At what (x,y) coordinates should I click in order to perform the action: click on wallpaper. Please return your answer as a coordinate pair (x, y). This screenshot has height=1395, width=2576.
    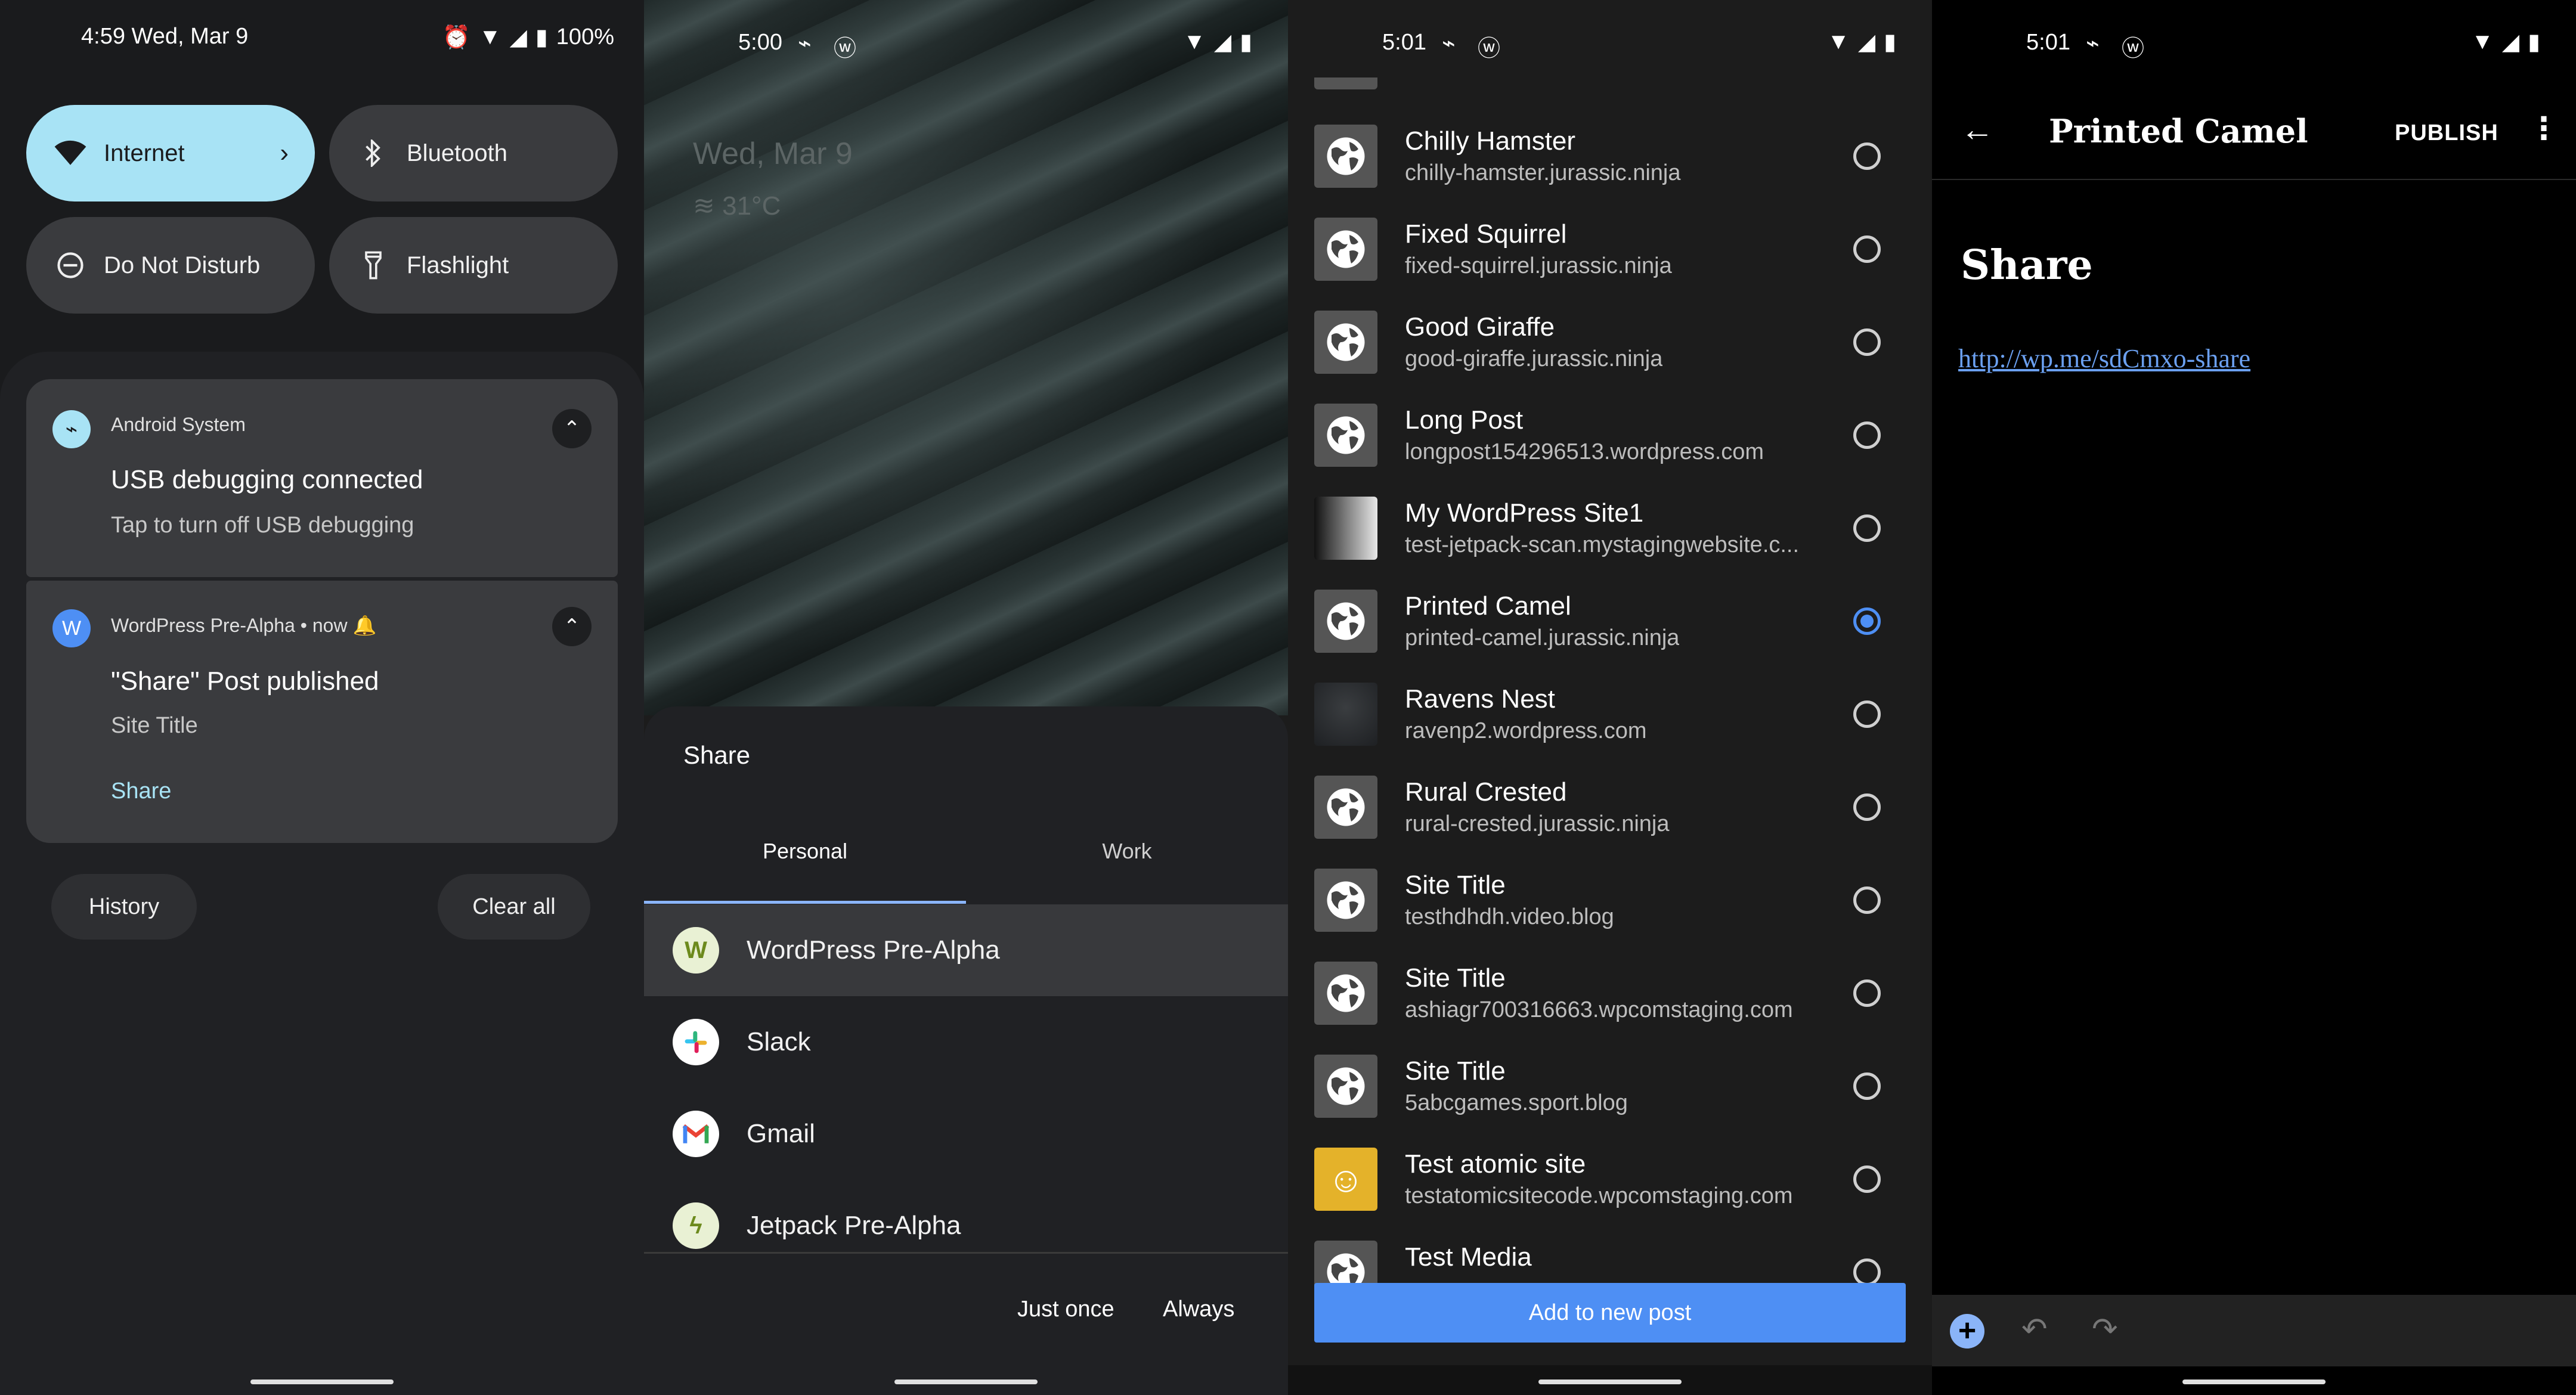
    Looking at the image, I should click on (966, 358).